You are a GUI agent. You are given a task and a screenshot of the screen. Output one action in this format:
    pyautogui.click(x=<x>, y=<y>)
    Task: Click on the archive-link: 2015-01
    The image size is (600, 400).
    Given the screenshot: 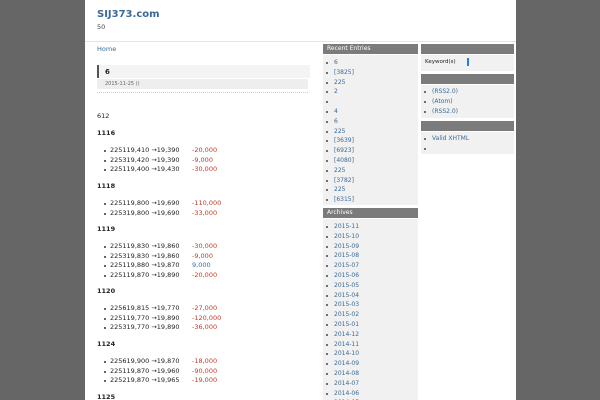 What is the action you would take?
    pyautogui.click(x=370, y=325)
    